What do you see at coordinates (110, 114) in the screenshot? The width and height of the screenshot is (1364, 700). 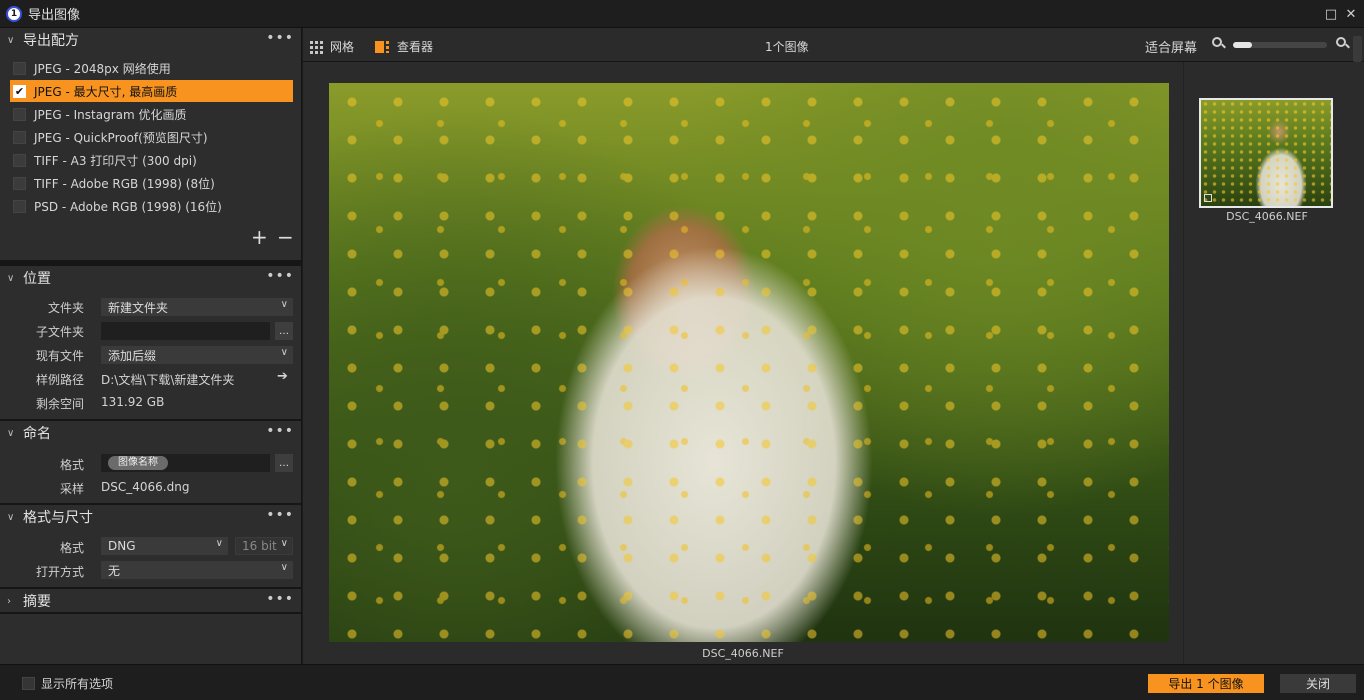 I see `recipe-label: JPEG - Instagram 优化画质` at bounding box center [110, 114].